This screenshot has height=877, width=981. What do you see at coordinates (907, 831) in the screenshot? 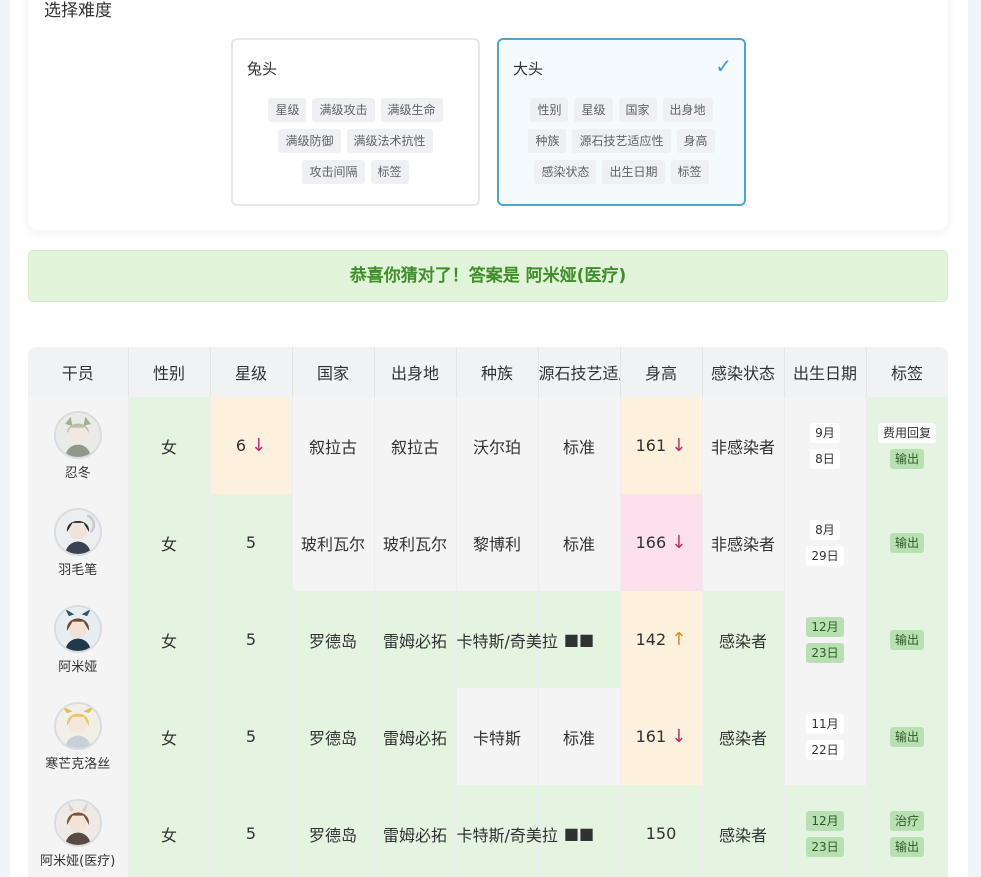
I see `tags-cell: 治疗 输出` at bounding box center [907, 831].